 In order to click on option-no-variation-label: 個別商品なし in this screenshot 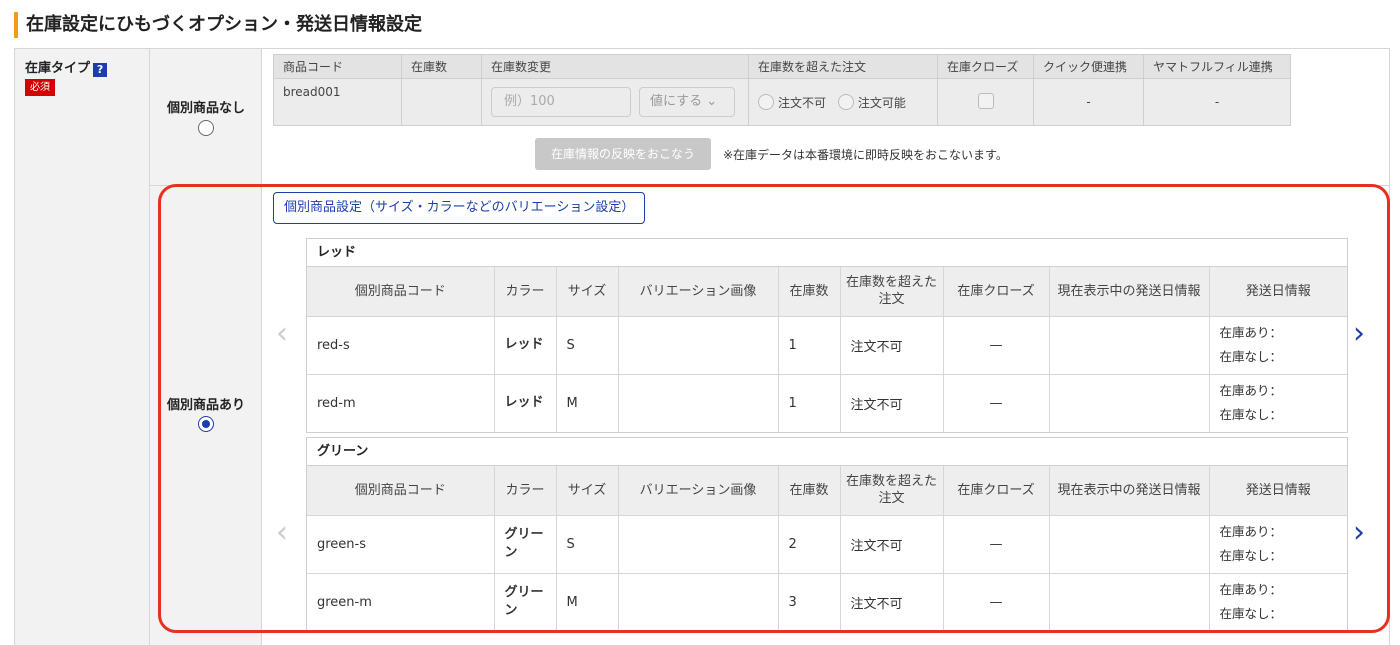, I will do `click(205, 108)`.